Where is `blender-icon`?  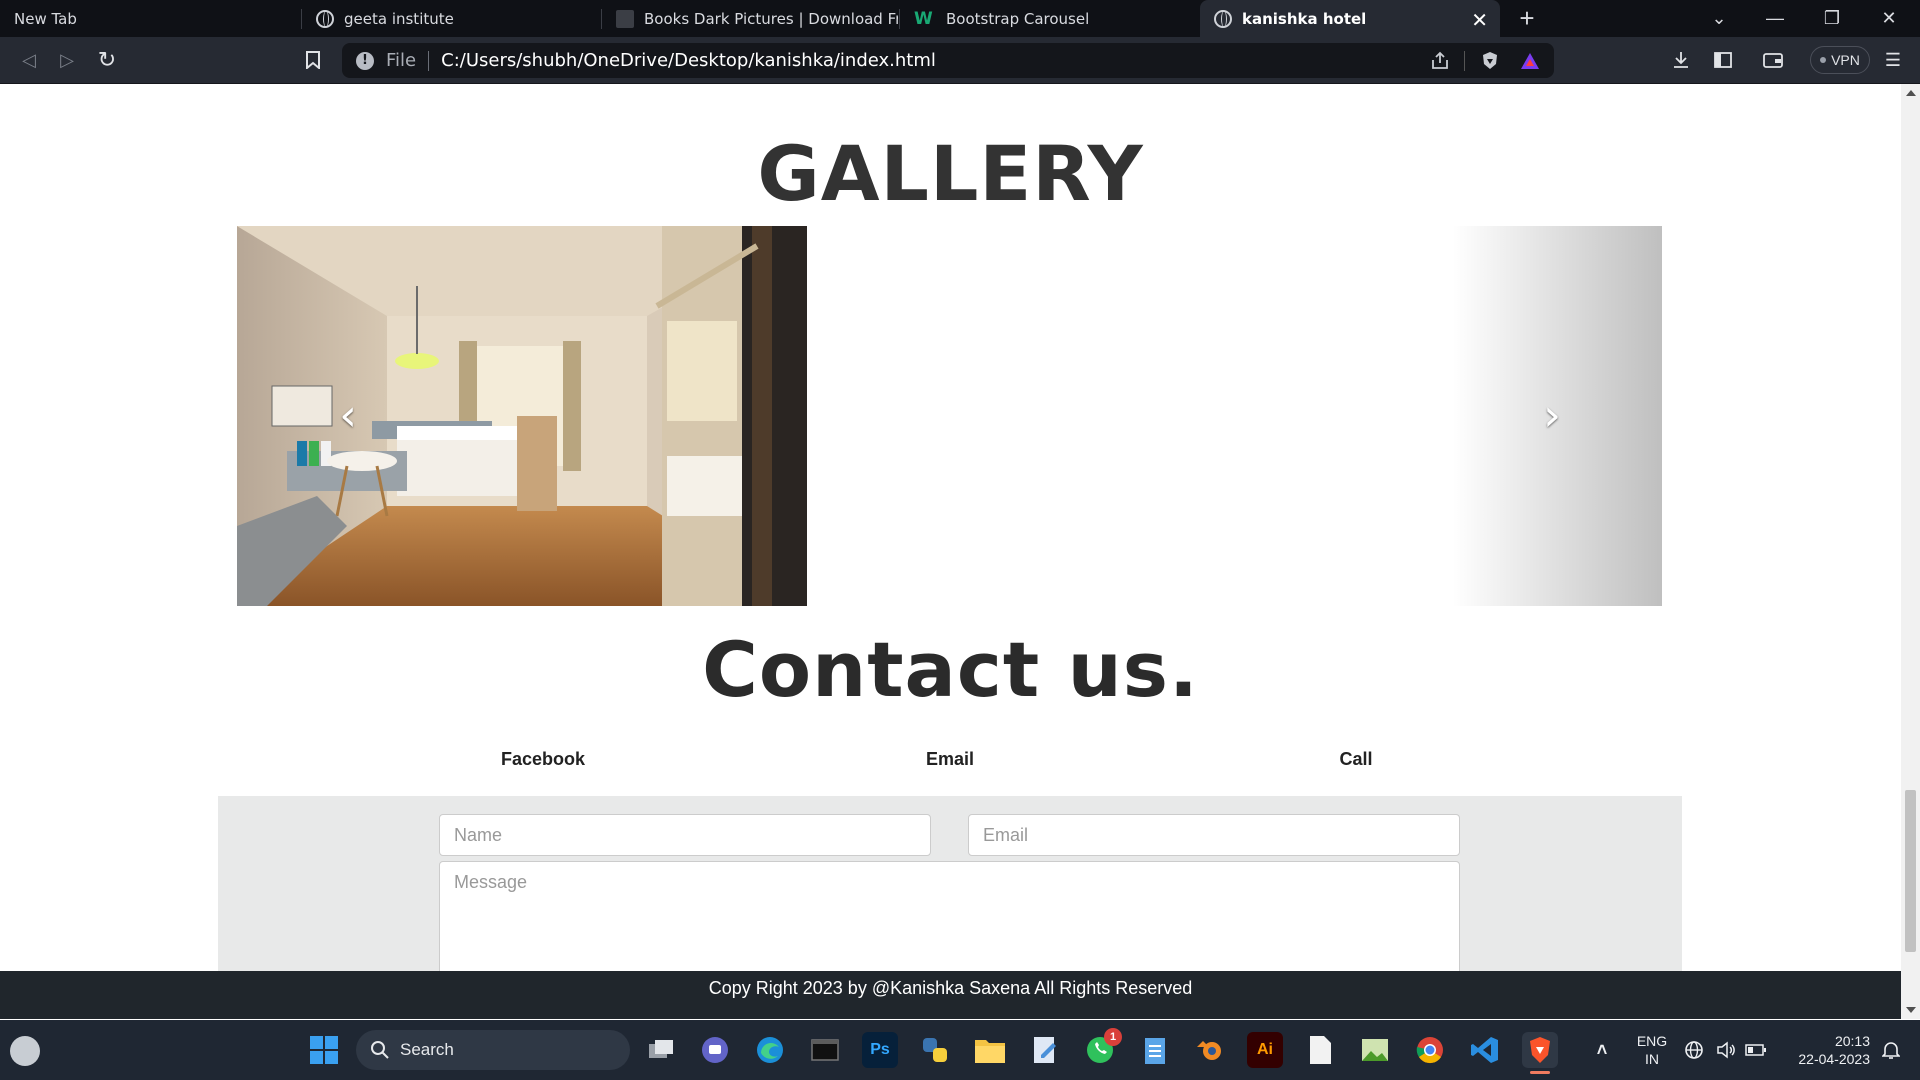 blender-icon is located at coordinates (1210, 1050).